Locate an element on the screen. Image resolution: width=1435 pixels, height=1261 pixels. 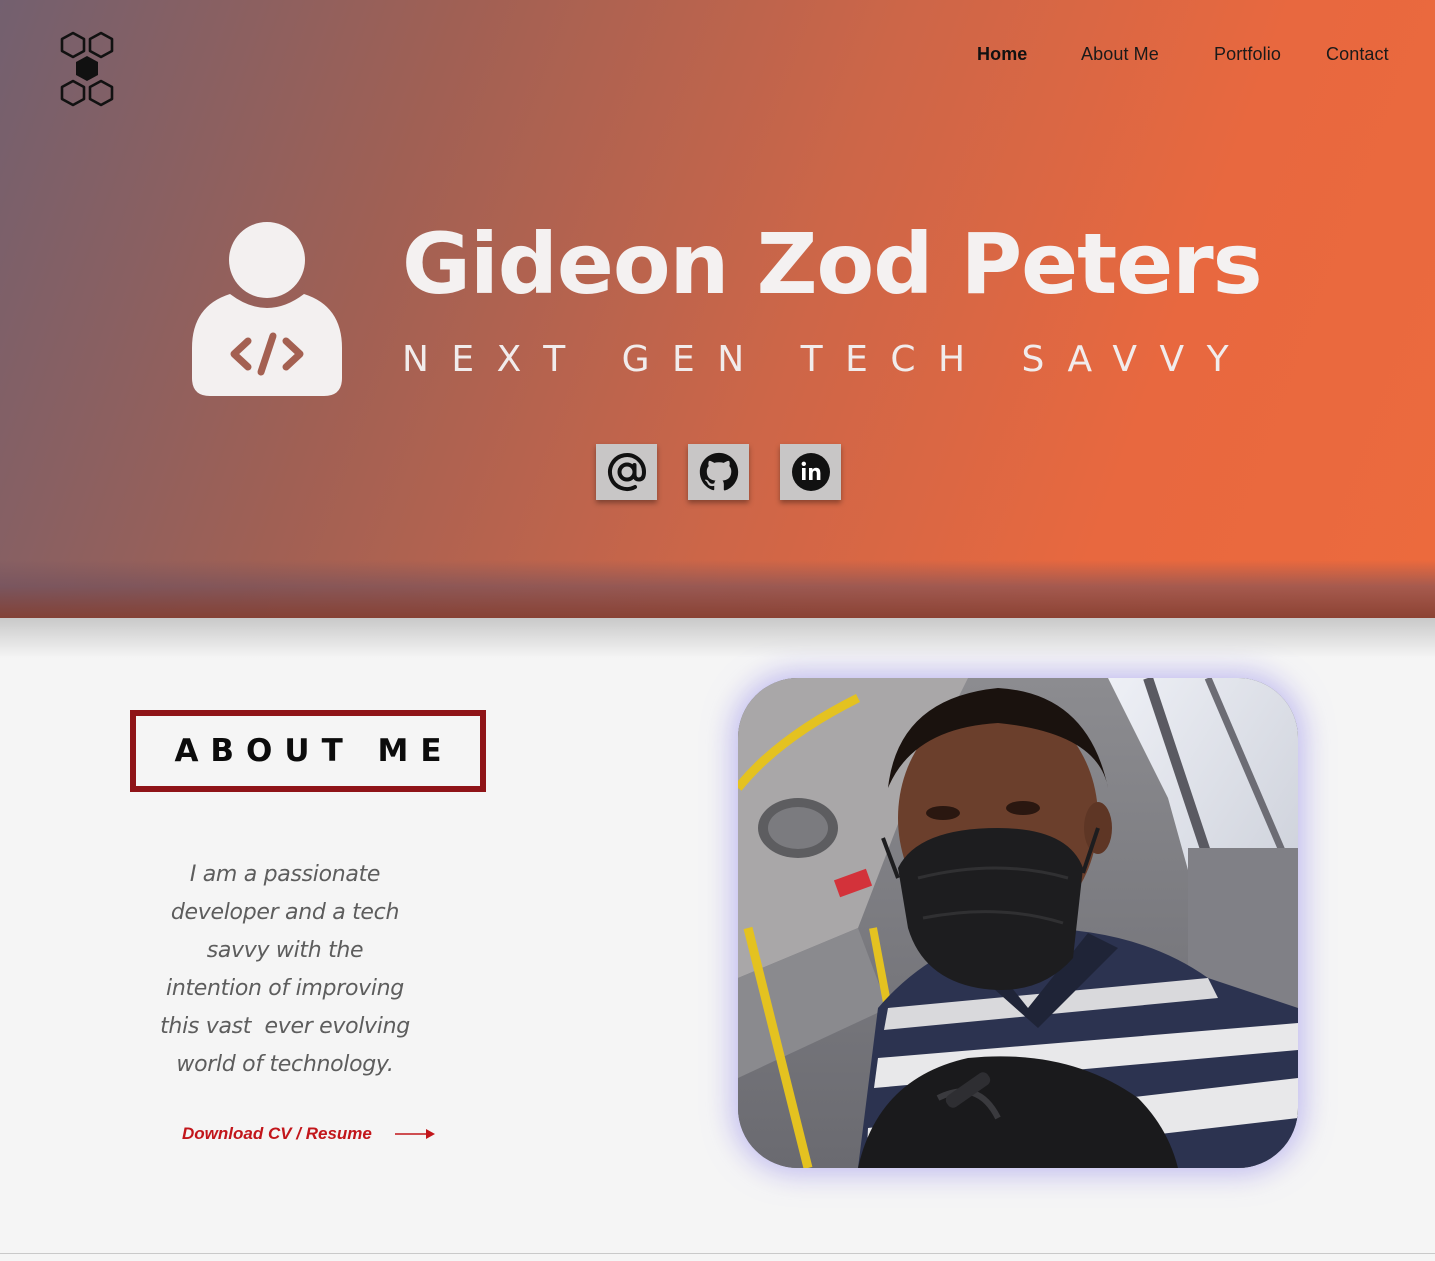
arrow-right-icon is located at coordinates (415, 1134).